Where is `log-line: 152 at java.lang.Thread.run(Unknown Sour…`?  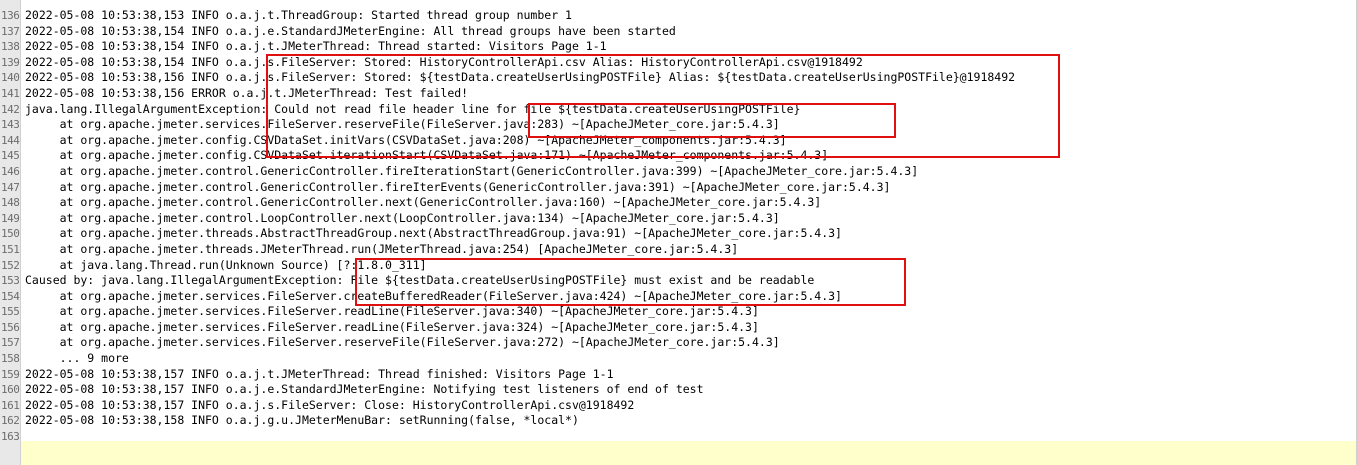
log-line: 152 at java.lang.Thread.run(Unknown Sour… is located at coordinates (679, 265).